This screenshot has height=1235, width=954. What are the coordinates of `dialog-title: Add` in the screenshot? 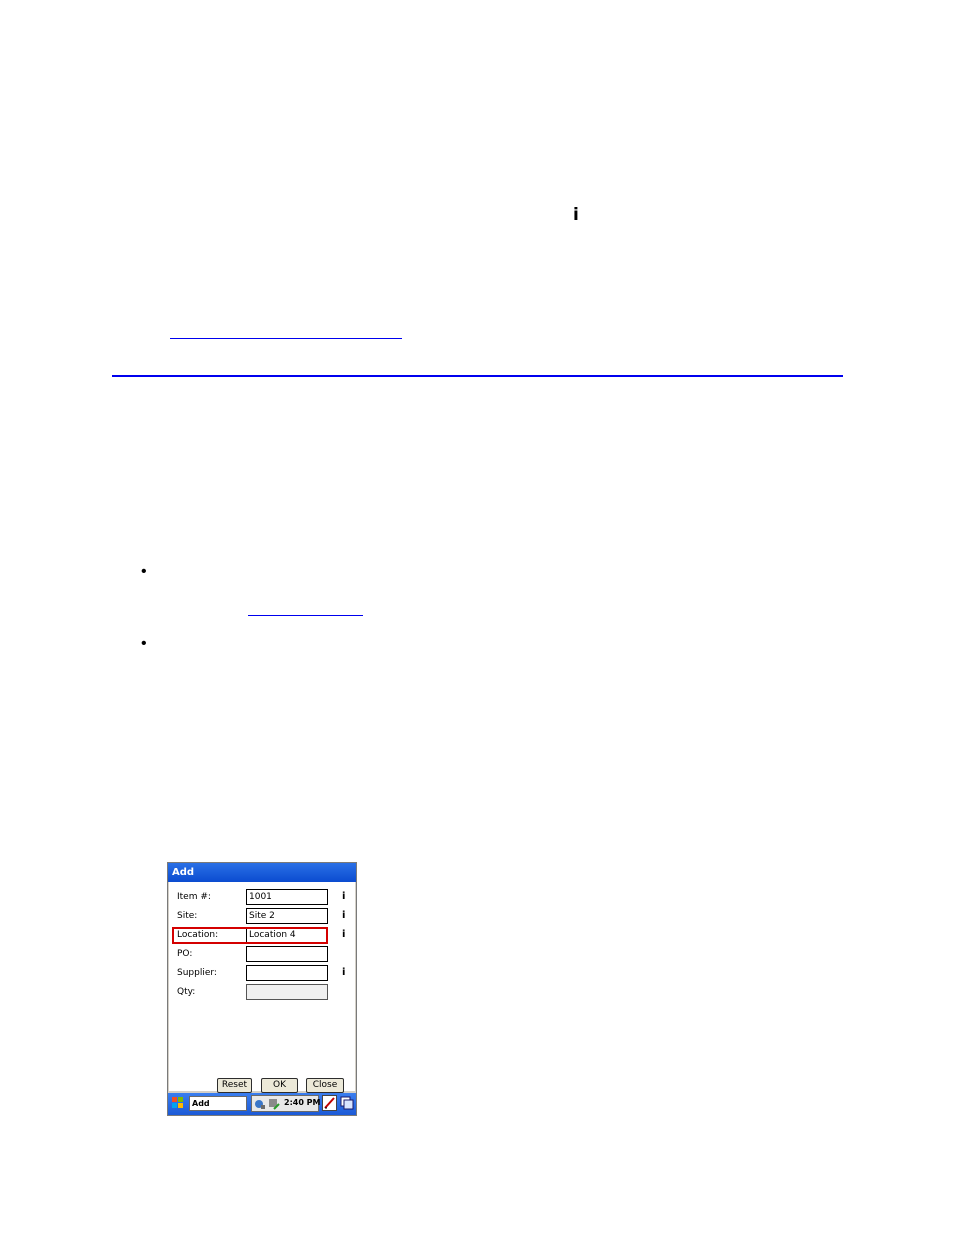 It's located at (262, 872).